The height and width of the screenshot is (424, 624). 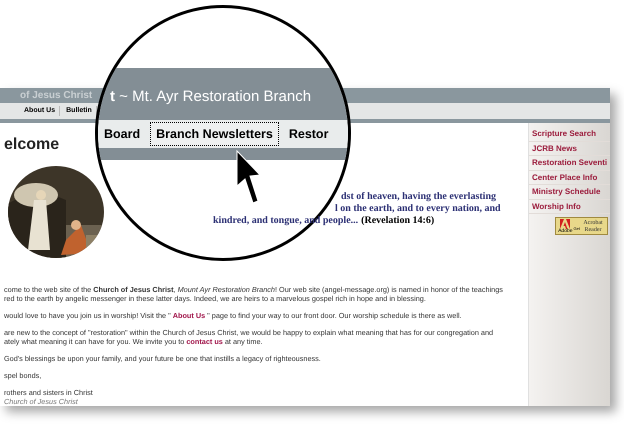 What do you see at coordinates (122, 134) in the screenshot?
I see `nav-tab: Board` at bounding box center [122, 134].